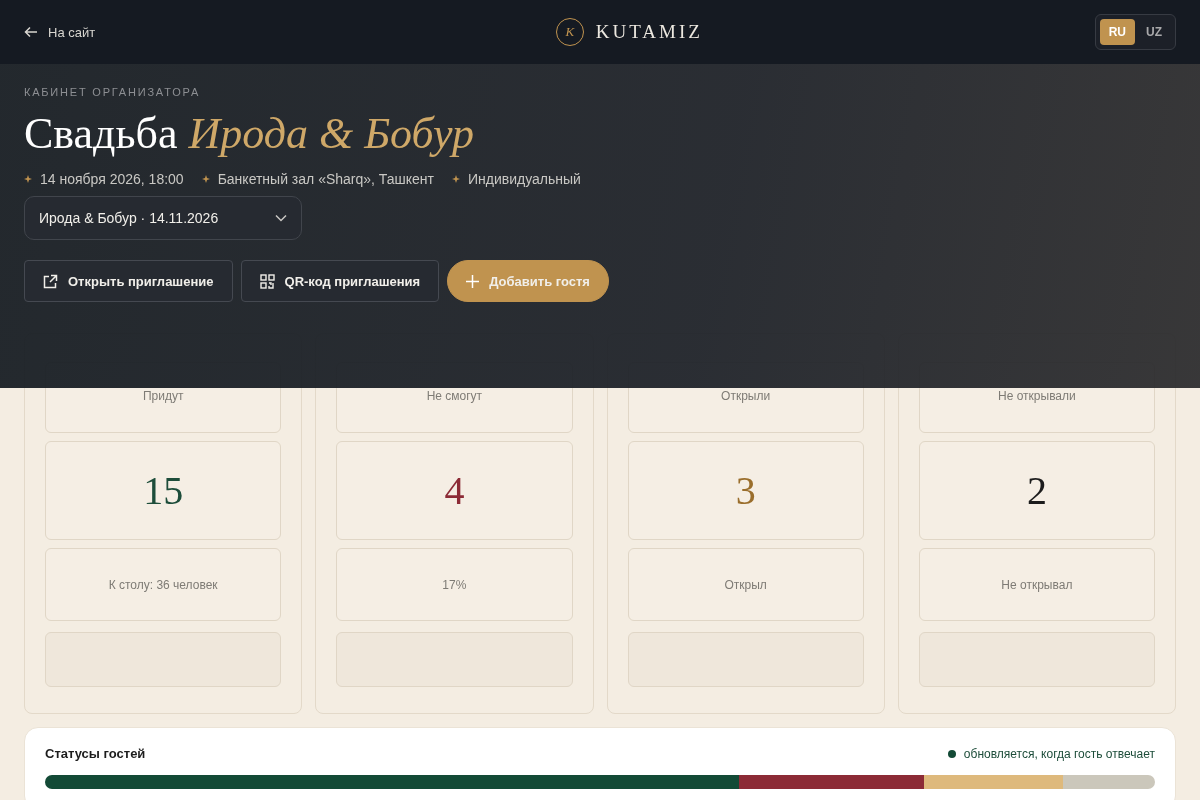 The height and width of the screenshot is (800, 1200). Describe the element at coordinates (267, 281) in the screenshot. I see `qr-code-icon` at that location.